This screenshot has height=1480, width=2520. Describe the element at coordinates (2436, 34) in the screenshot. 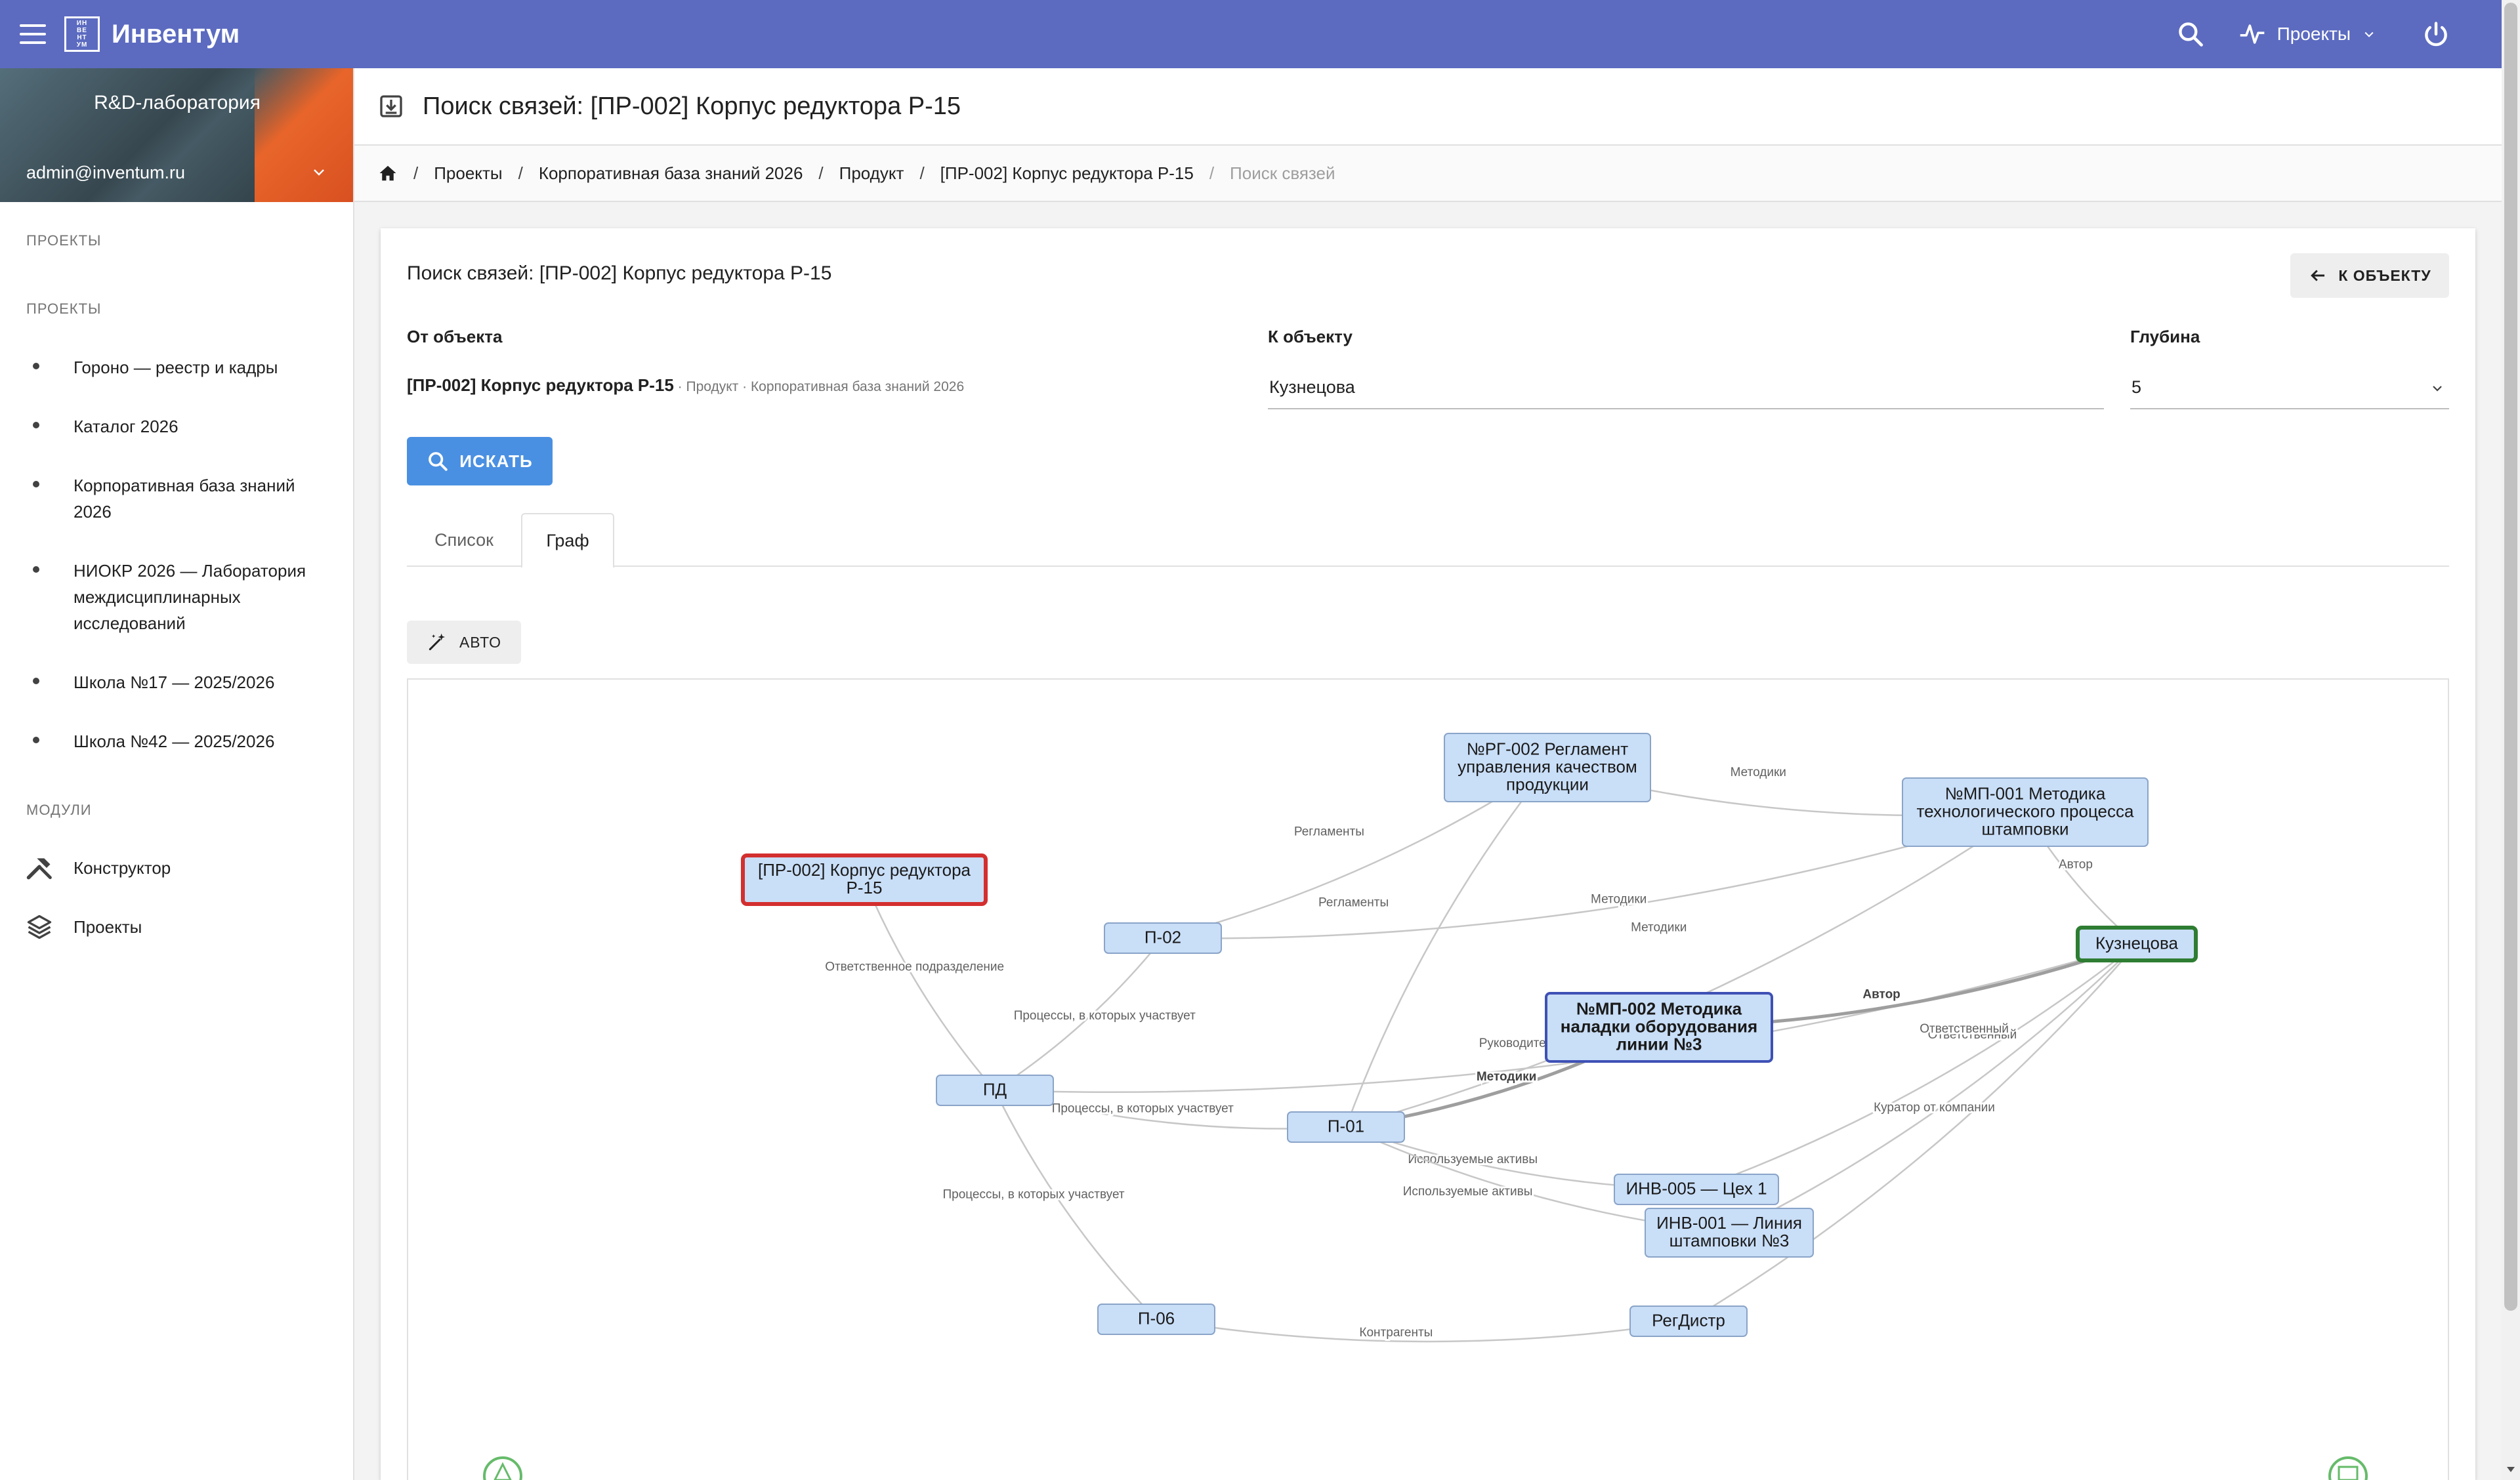

I see `power-icon` at that location.